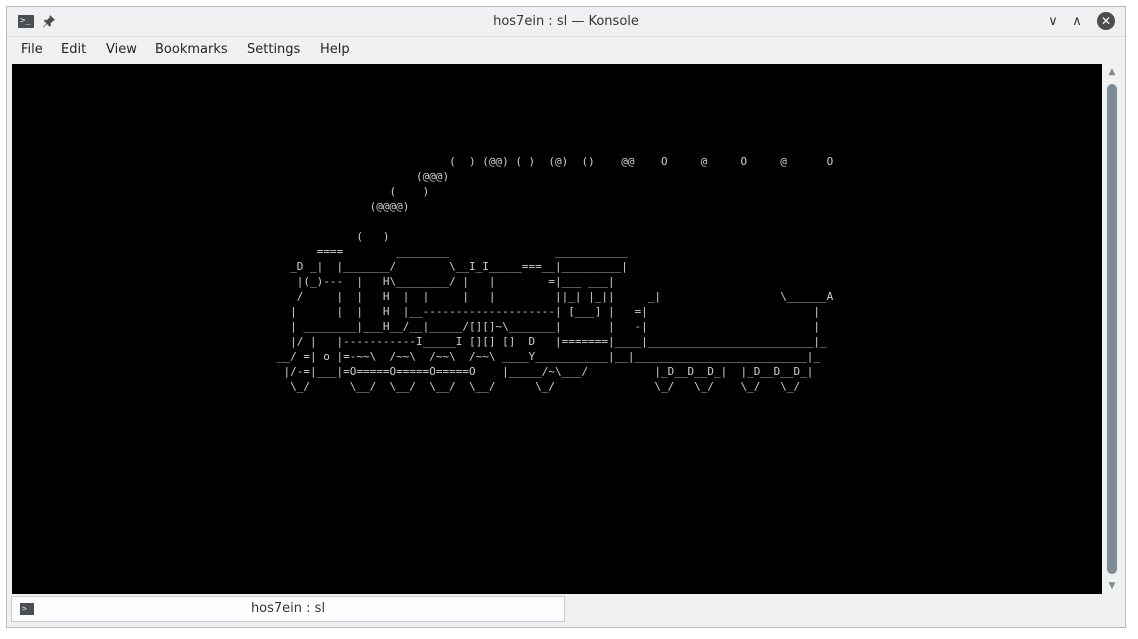  I want to click on tab-bar: > hos7ein : sl, so click(566, 610).